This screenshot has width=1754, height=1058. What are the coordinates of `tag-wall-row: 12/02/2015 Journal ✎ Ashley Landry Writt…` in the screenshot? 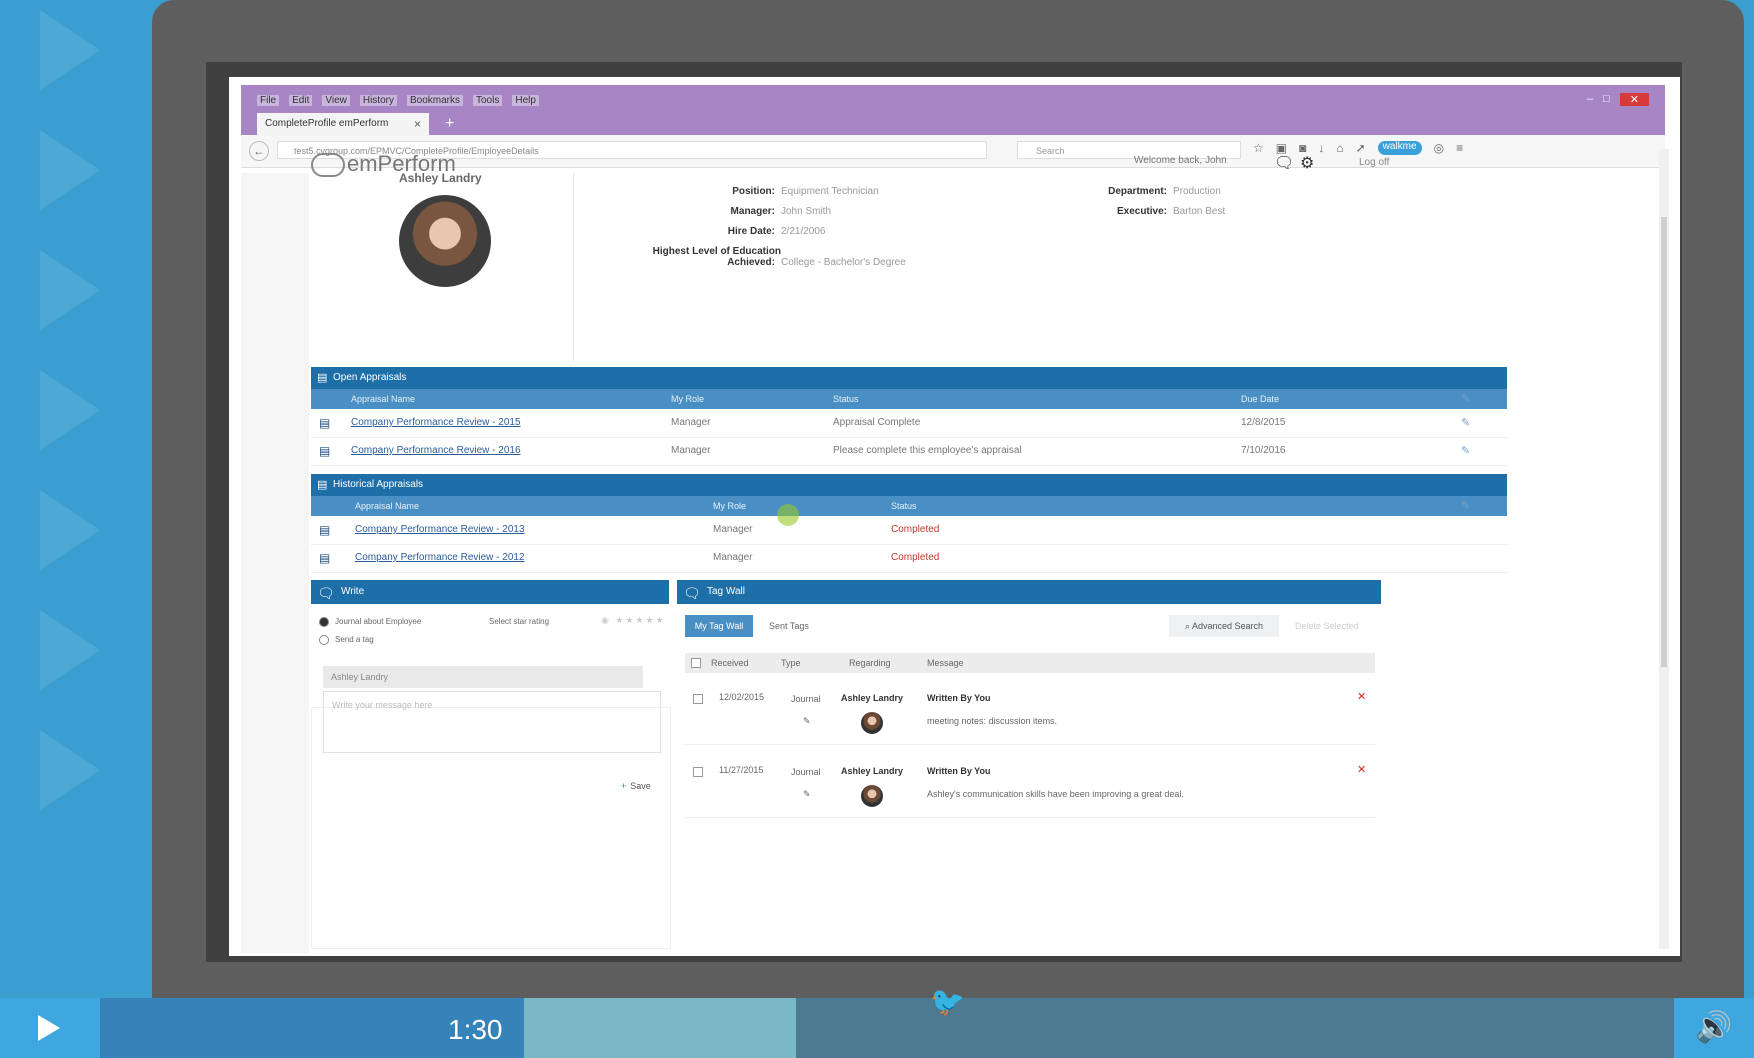 It's located at (1030, 712).